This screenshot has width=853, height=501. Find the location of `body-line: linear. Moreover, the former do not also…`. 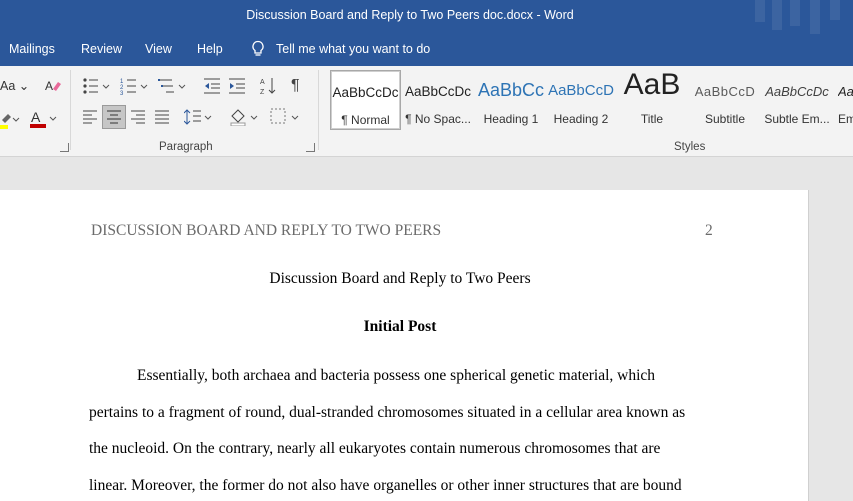

body-line: linear. Moreover, the former do not also… is located at coordinates (385, 486).